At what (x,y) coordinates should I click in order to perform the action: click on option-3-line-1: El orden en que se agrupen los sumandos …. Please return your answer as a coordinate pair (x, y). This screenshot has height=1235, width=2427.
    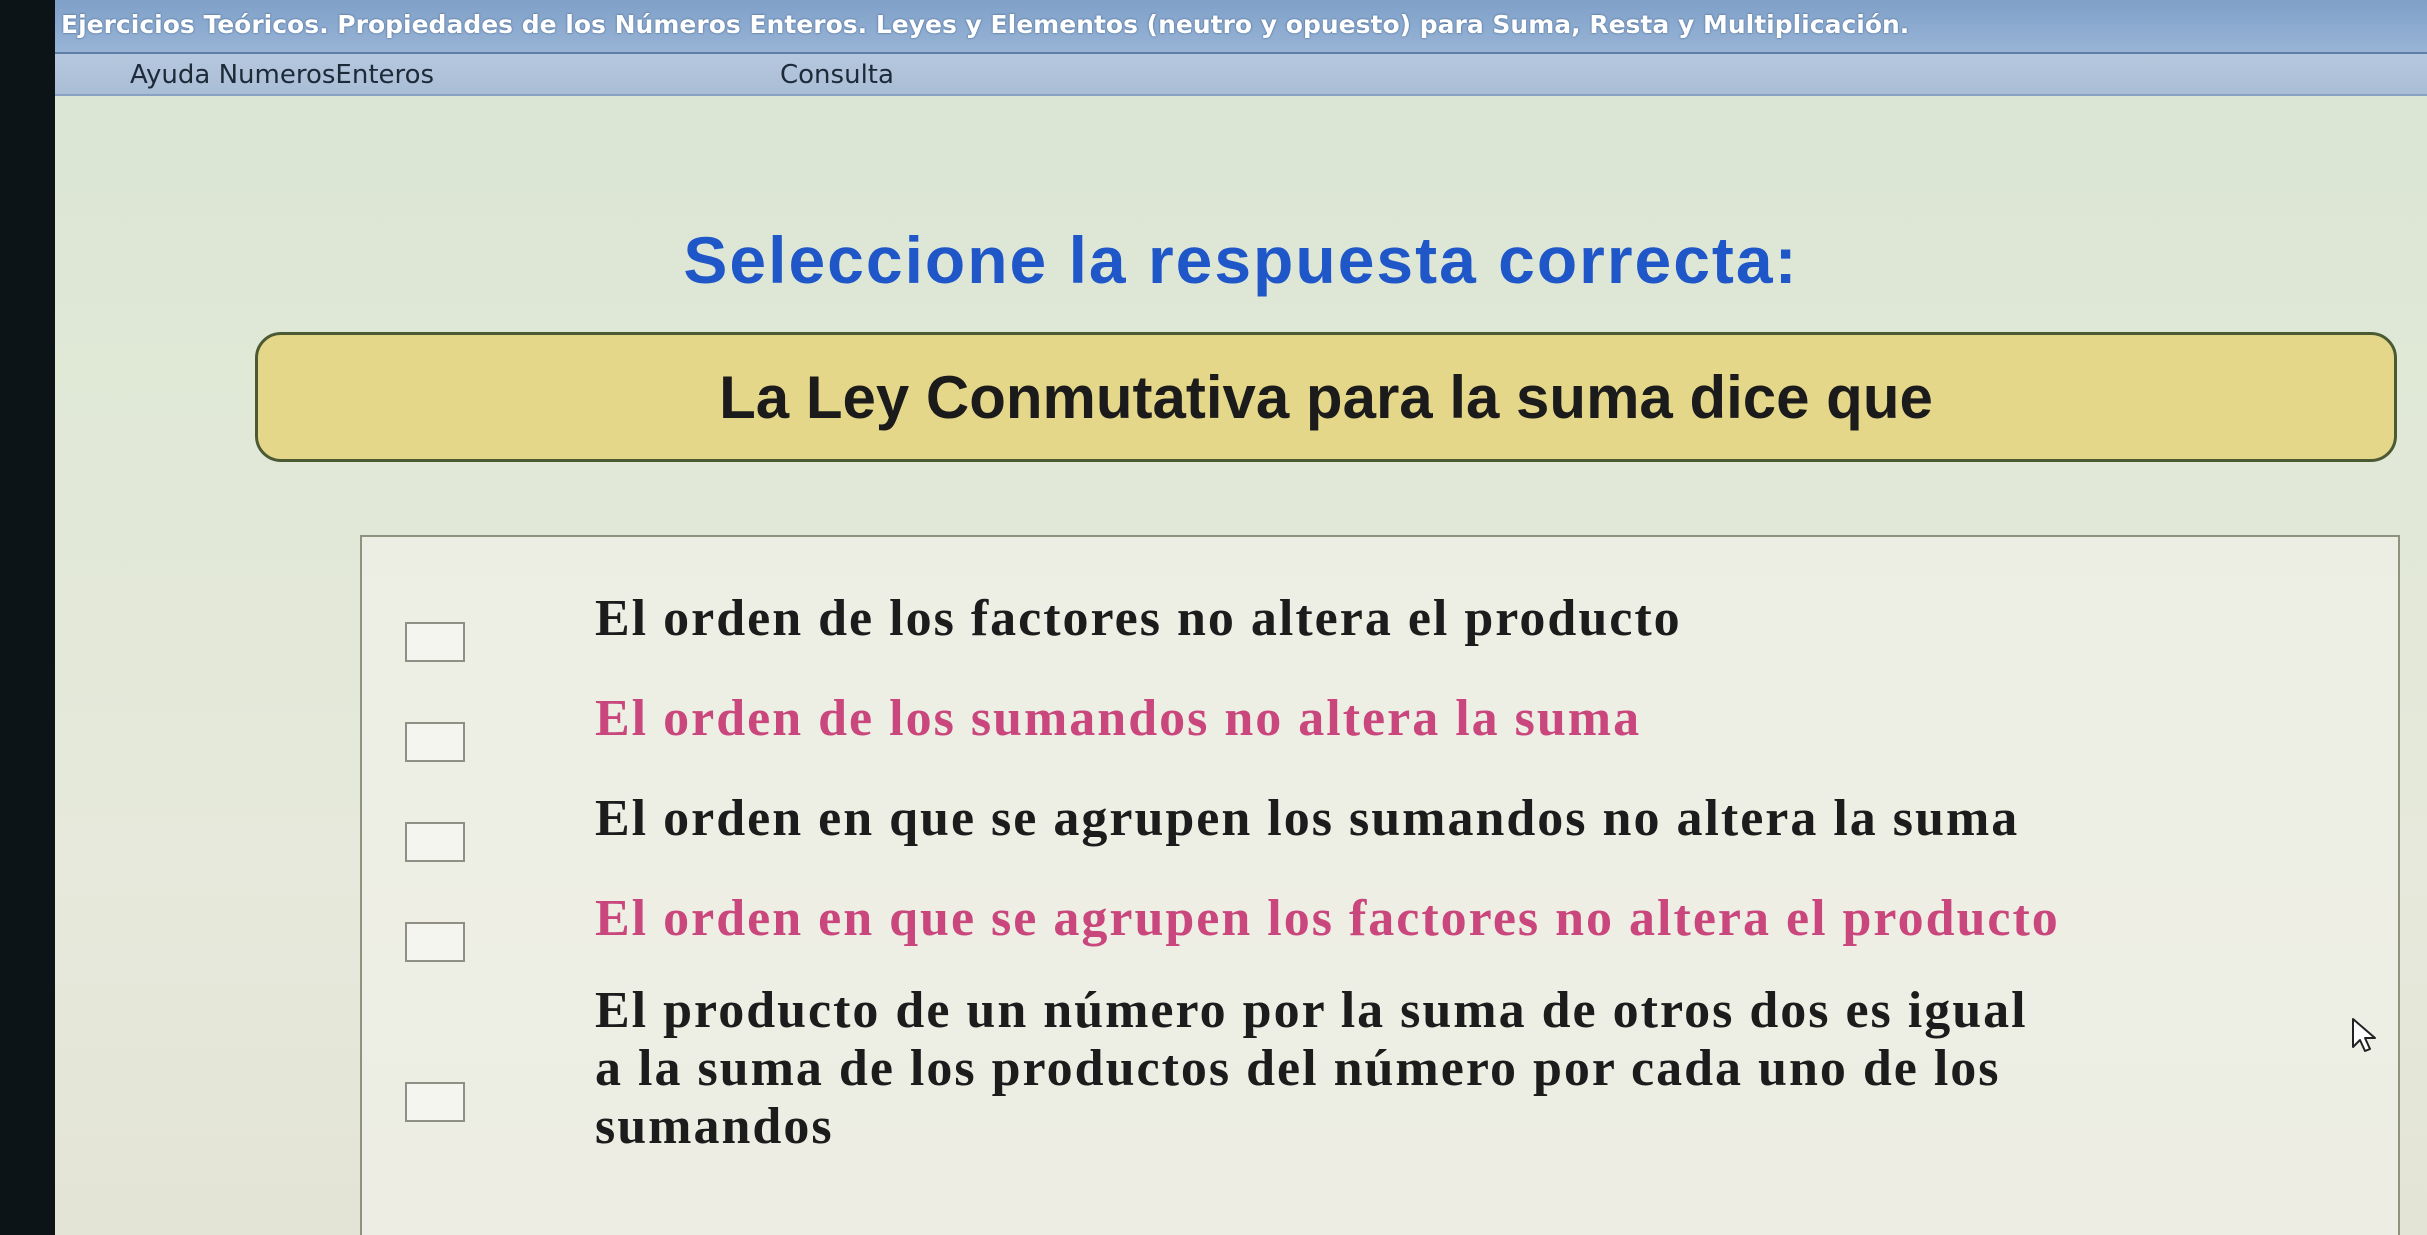
    Looking at the image, I should click on (1307, 818).